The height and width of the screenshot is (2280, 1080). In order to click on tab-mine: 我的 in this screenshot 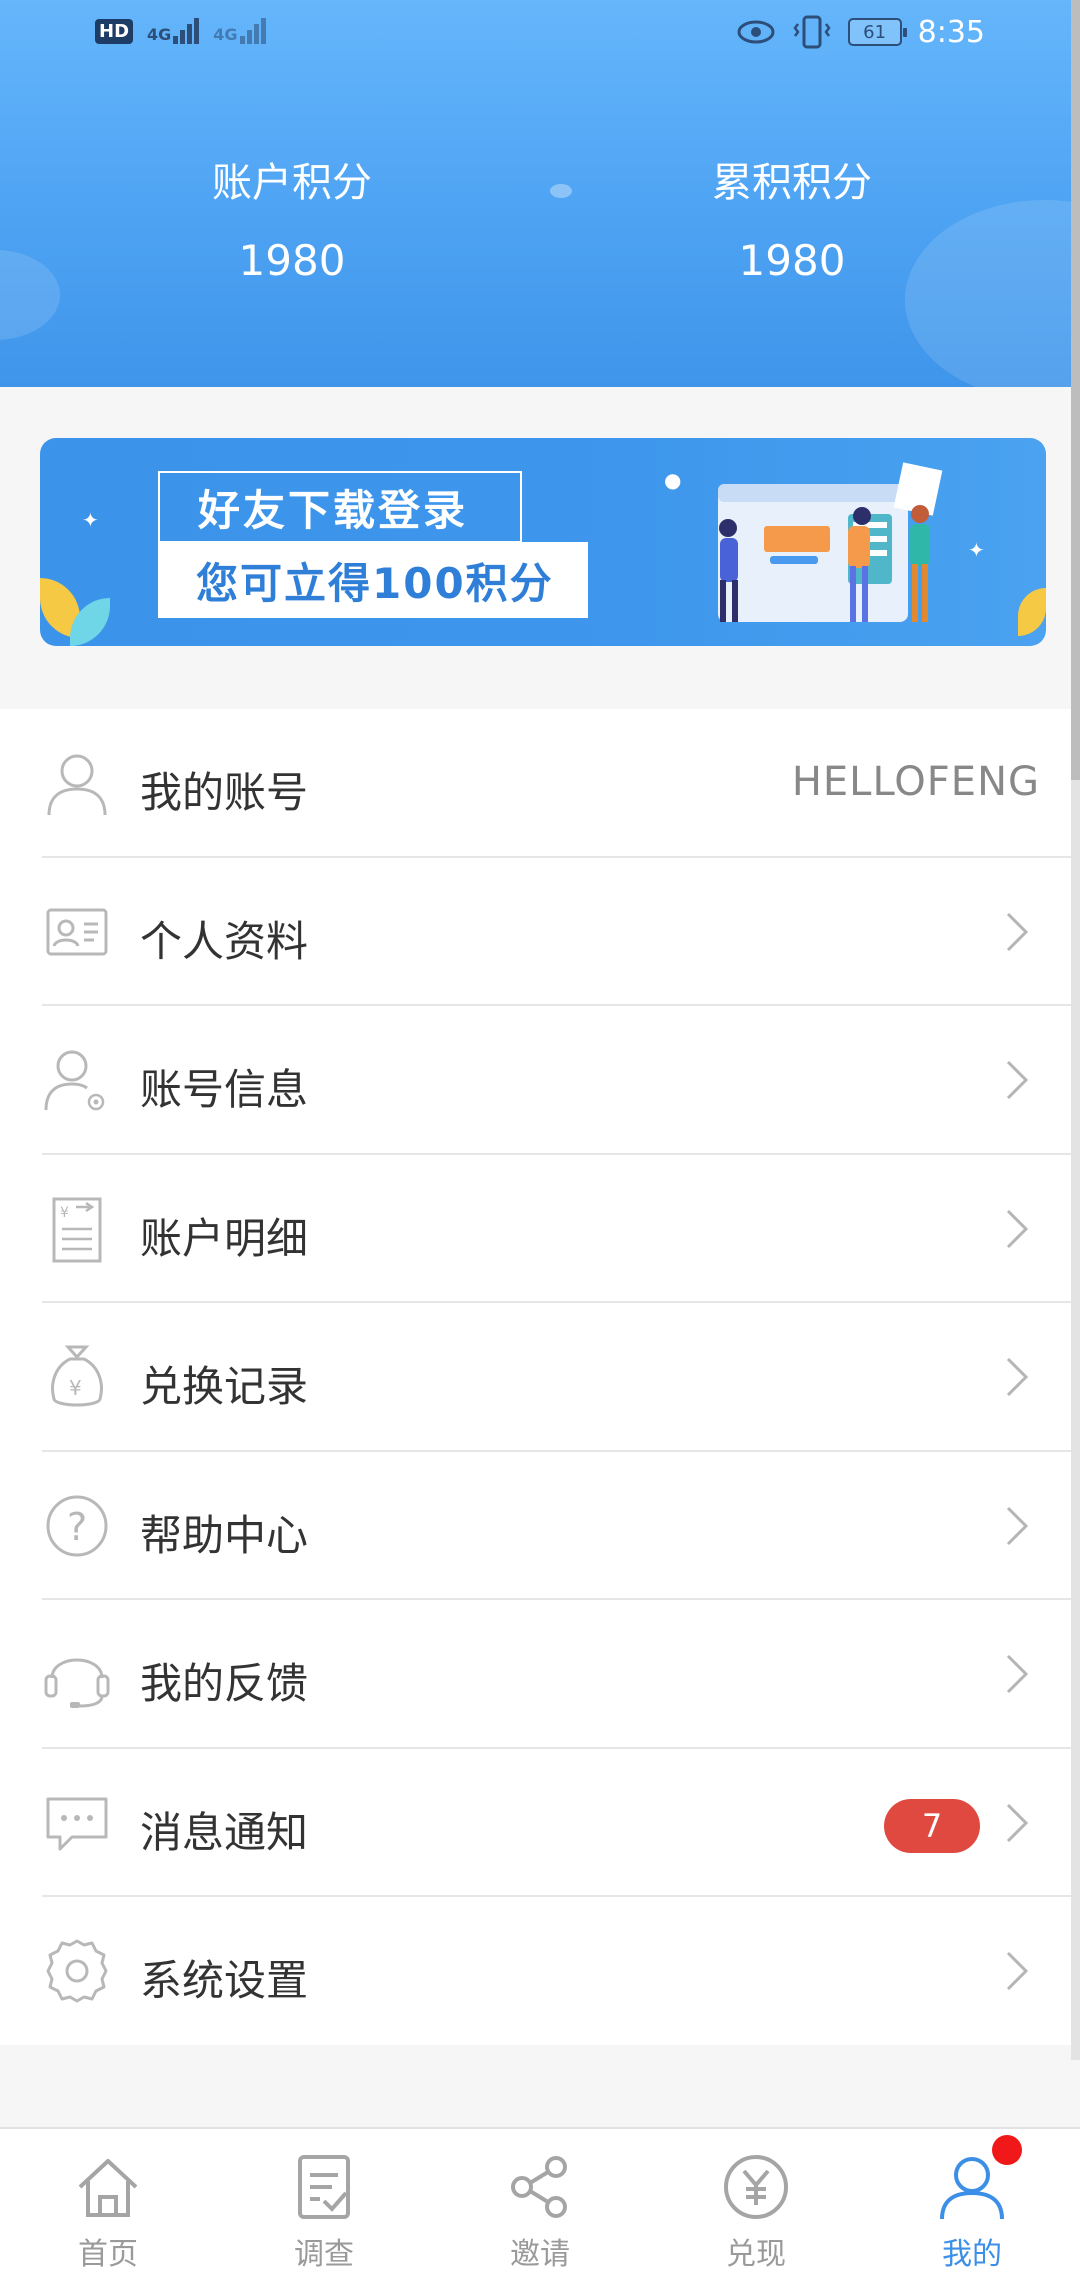, I will do `click(972, 2212)`.